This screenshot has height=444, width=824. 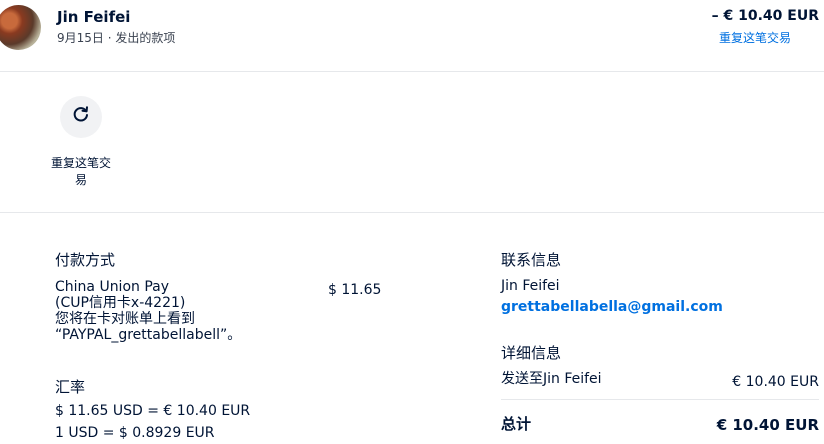 I want to click on sent-to-amount: € 10.40 EUR, so click(x=775, y=382).